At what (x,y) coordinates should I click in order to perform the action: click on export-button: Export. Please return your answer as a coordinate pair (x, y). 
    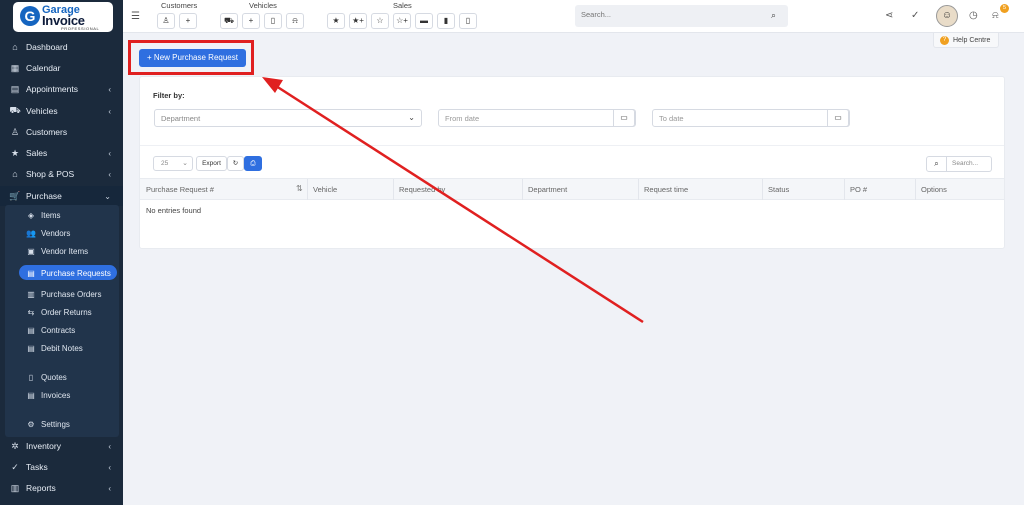
    Looking at the image, I should click on (211, 163).